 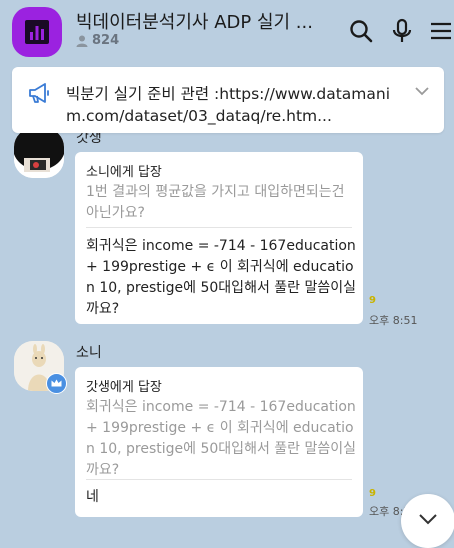 What do you see at coordinates (124, 172) in the screenshot?
I see `reply-header: 소니에게 답장` at bounding box center [124, 172].